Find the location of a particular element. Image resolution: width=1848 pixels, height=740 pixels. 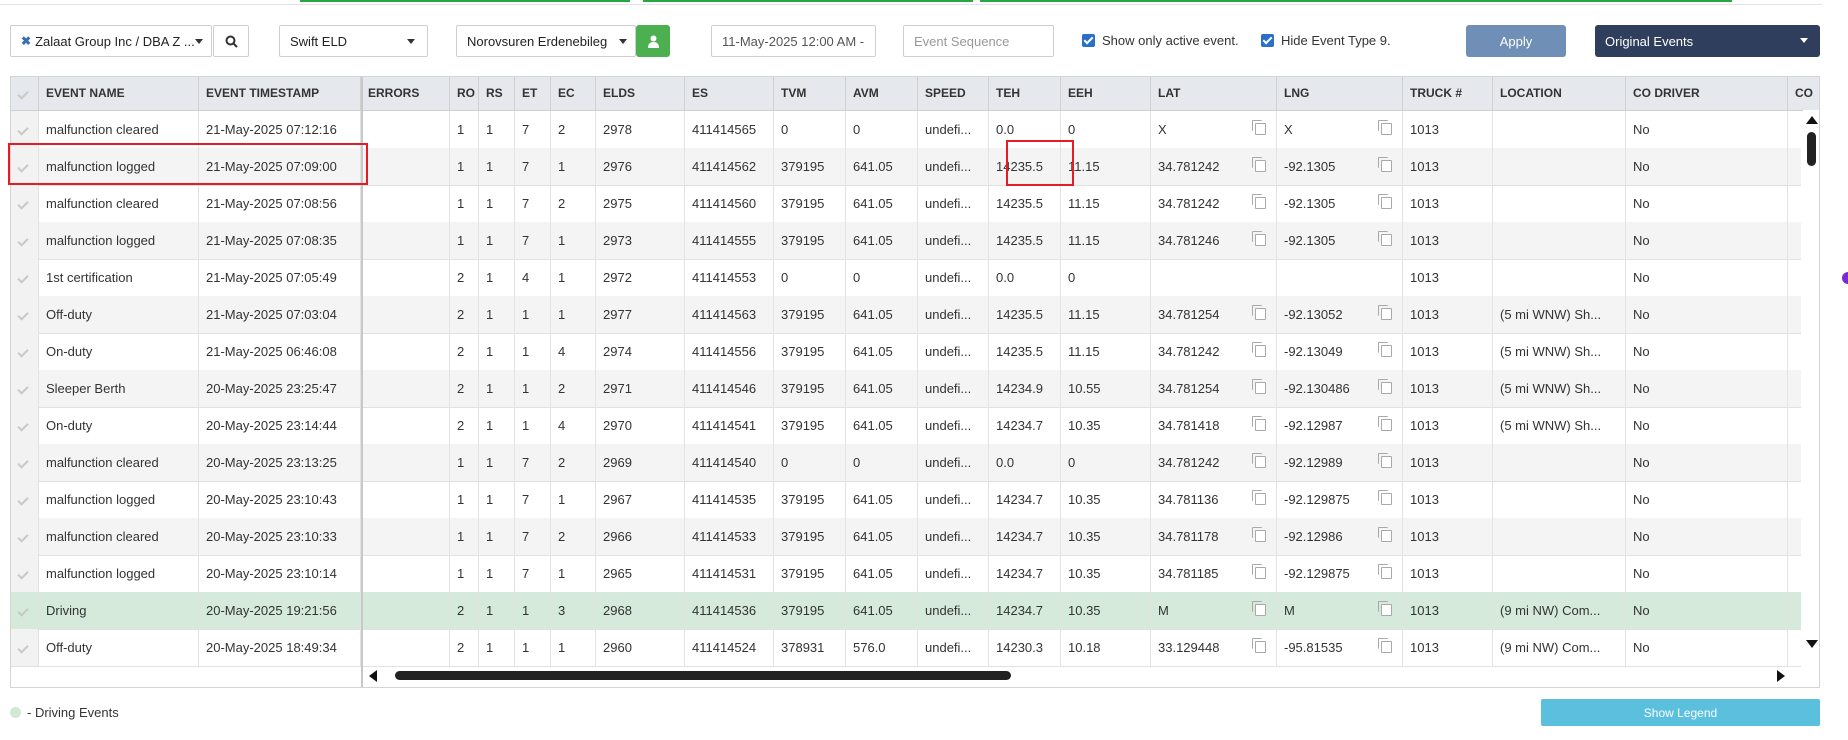

column-header-truck: TRUCK # is located at coordinates (1448, 93).